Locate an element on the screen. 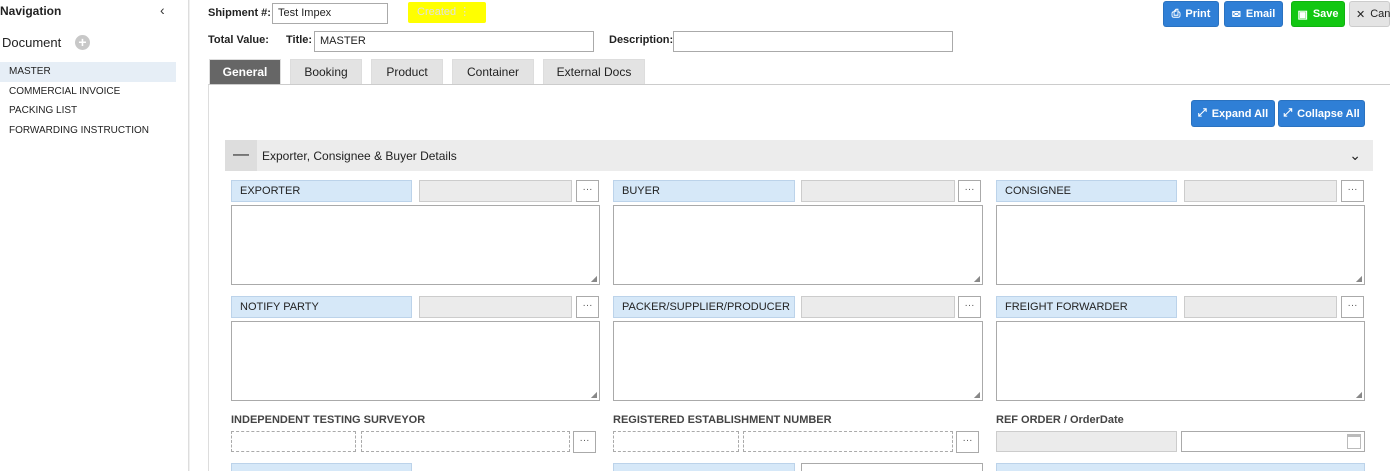 This screenshot has width=1390, height=471. registered-establishment-name is located at coordinates (848, 441).